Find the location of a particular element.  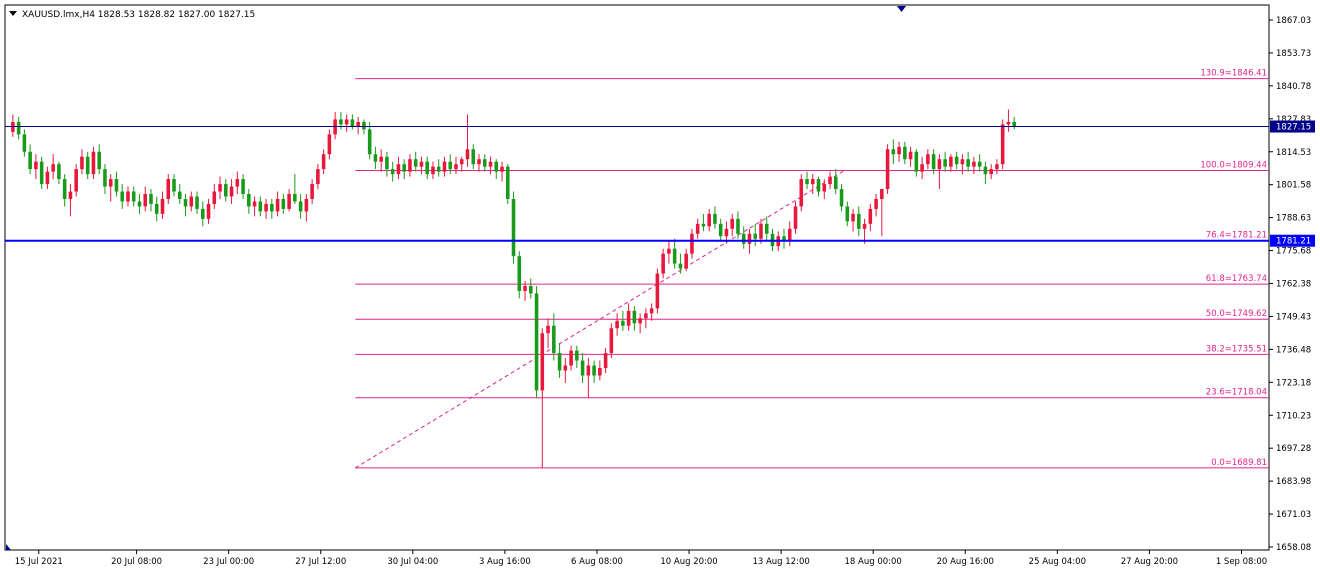

y-tick-label: 1697.28 is located at coordinates (1293, 449).